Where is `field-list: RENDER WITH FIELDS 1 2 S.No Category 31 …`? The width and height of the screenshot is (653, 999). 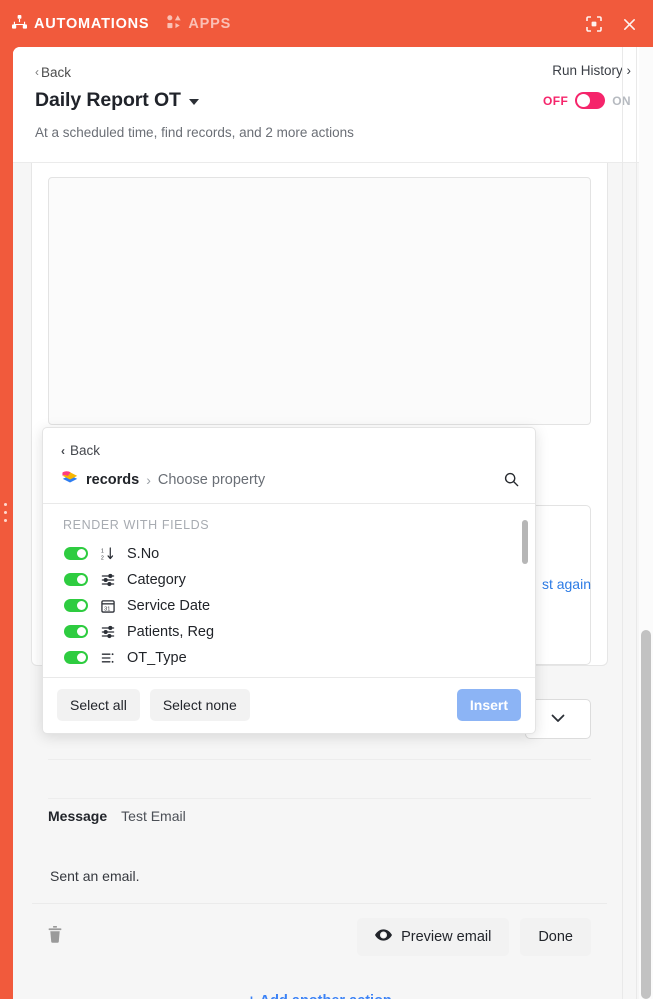 field-list: RENDER WITH FIELDS 1 2 S.No Category 31 … is located at coordinates (289, 590).